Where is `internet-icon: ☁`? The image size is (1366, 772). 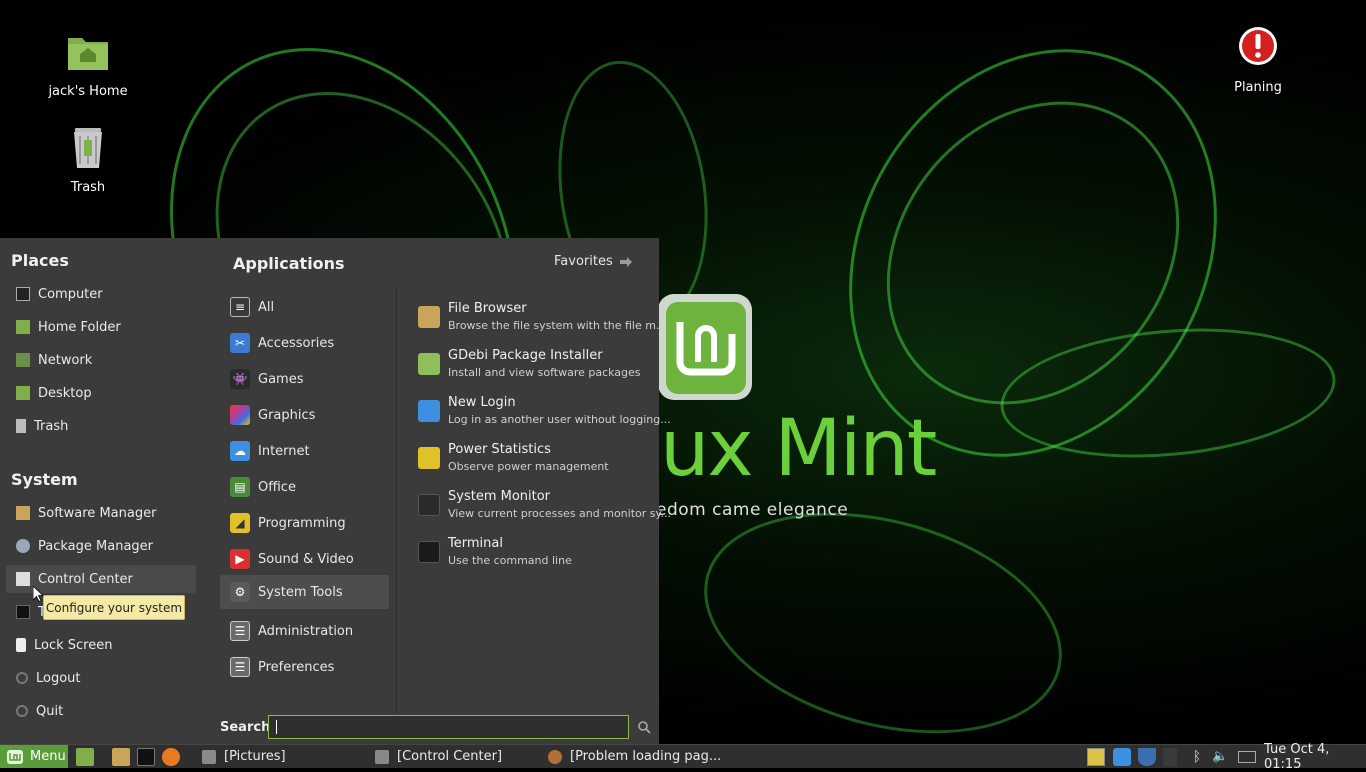 internet-icon: ☁ is located at coordinates (240, 451).